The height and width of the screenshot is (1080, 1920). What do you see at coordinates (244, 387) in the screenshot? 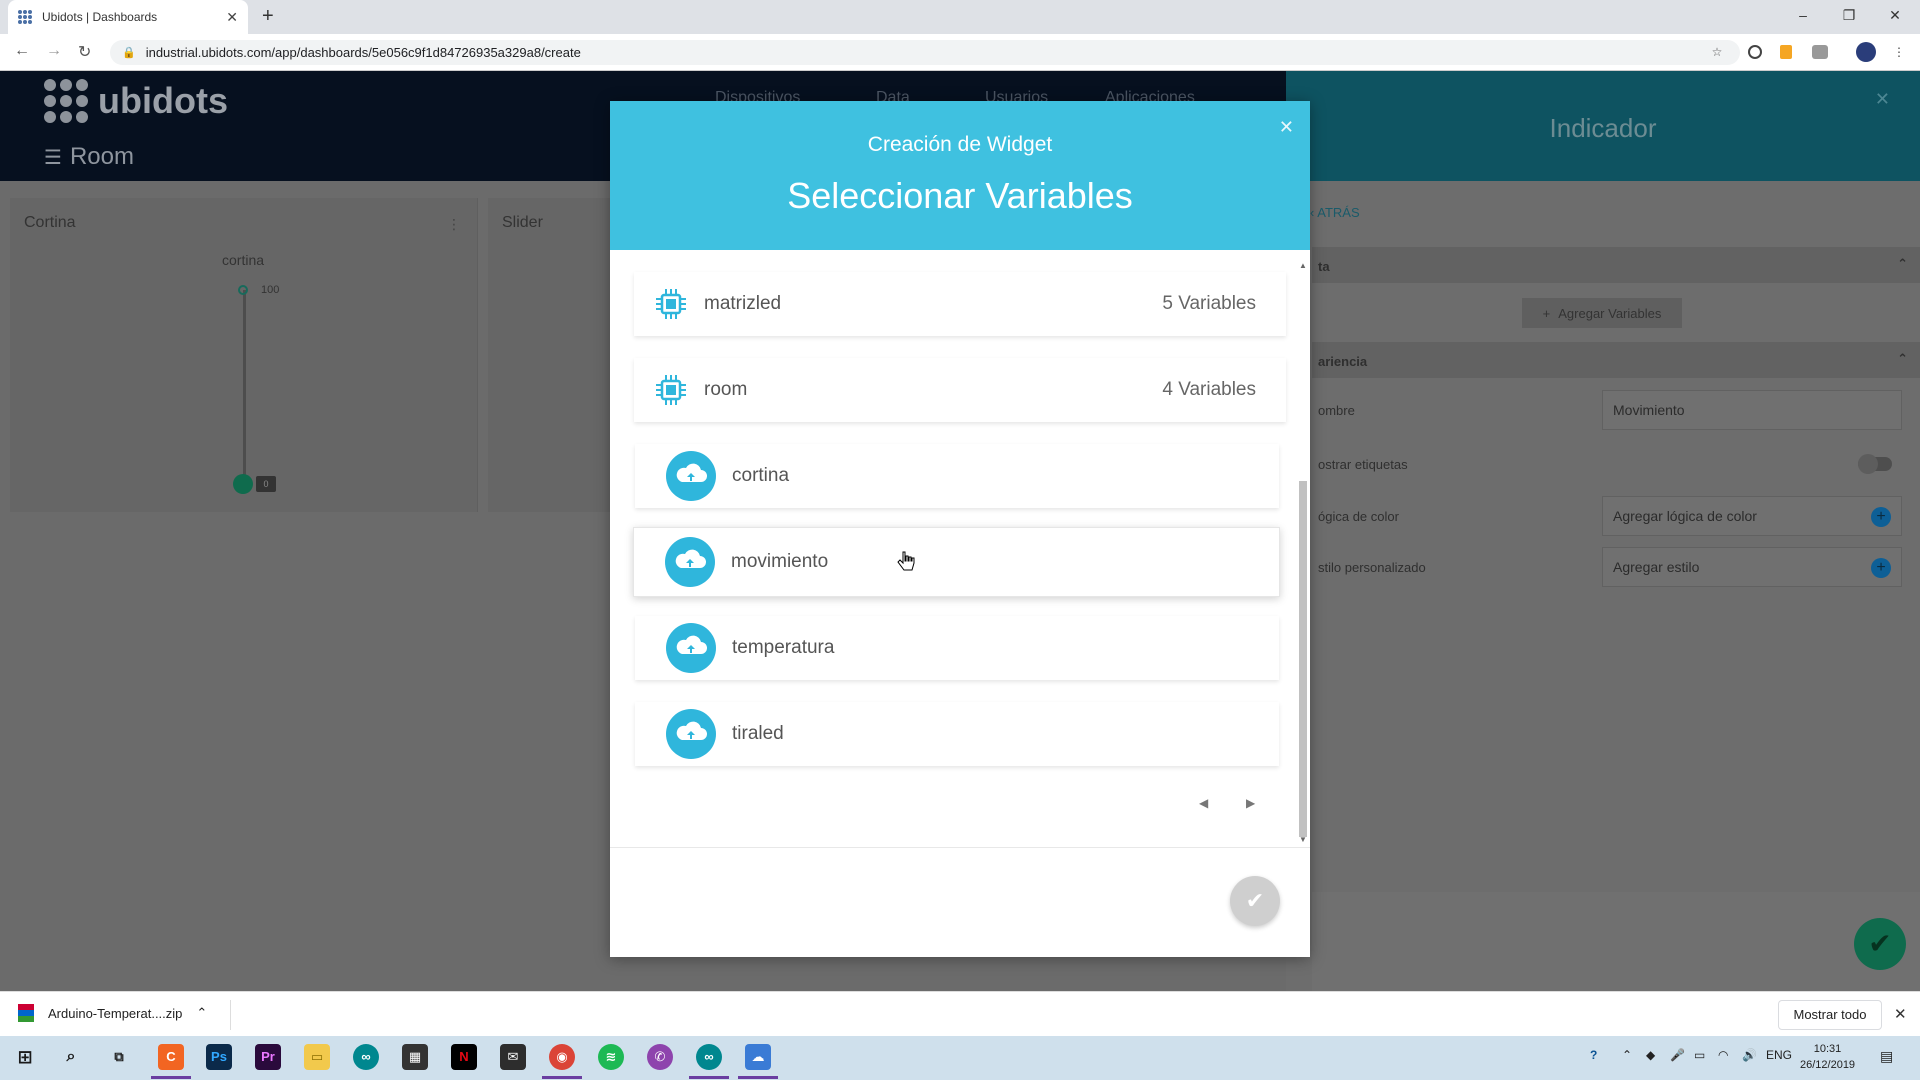
I see `slider-track` at bounding box center [244, 387].